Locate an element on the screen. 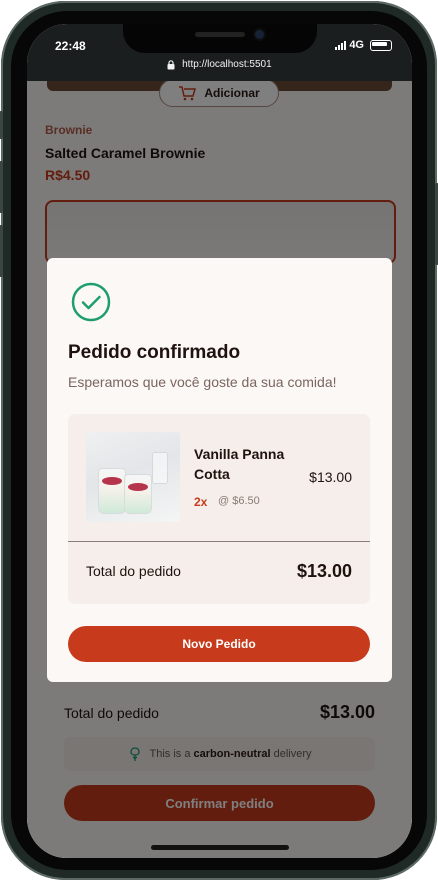 Image resolution: width=438 pixels, height=881 pixels. summary-divider is located at coordinates (219, 541).